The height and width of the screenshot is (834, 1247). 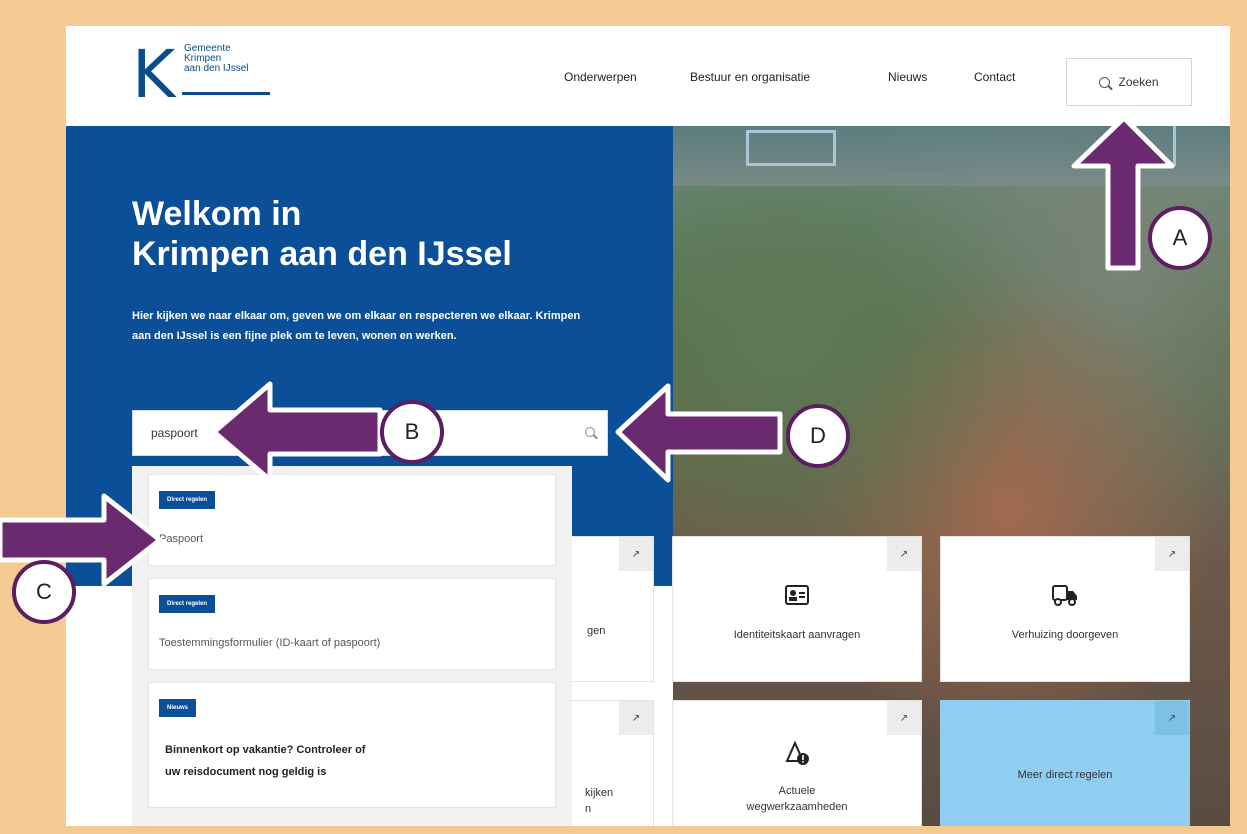 I want to click on header-search-button: Zoeken, so click(x=1129, y=82).